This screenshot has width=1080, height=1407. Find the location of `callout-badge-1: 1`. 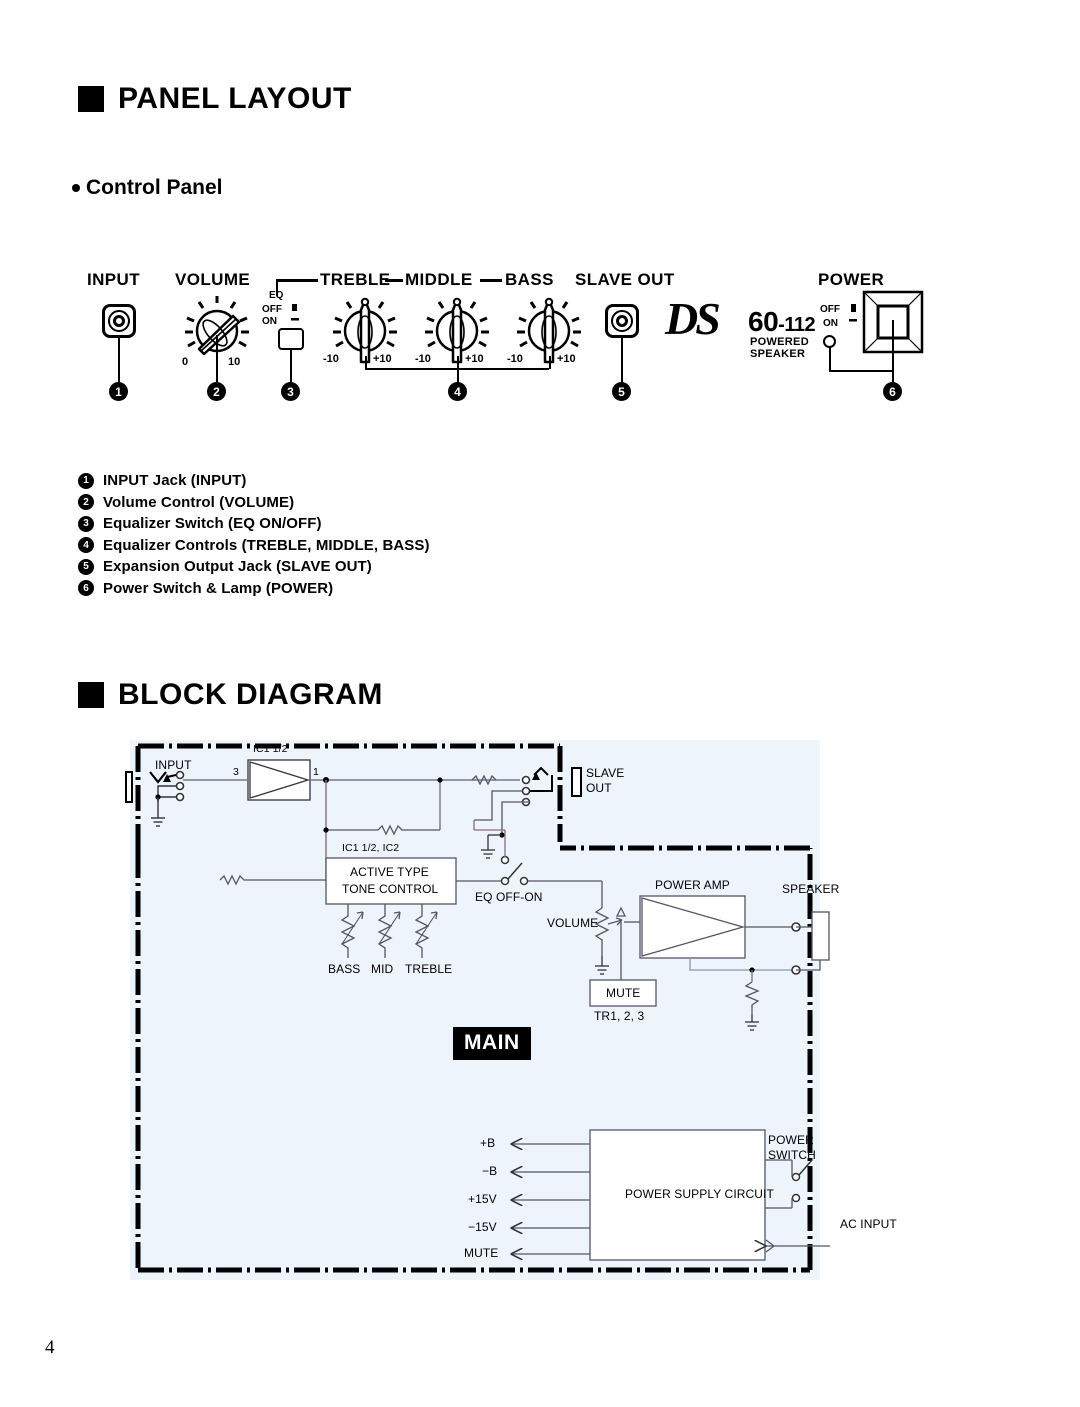

callout-badge-1: 1 is located at coordinates (118, 391).